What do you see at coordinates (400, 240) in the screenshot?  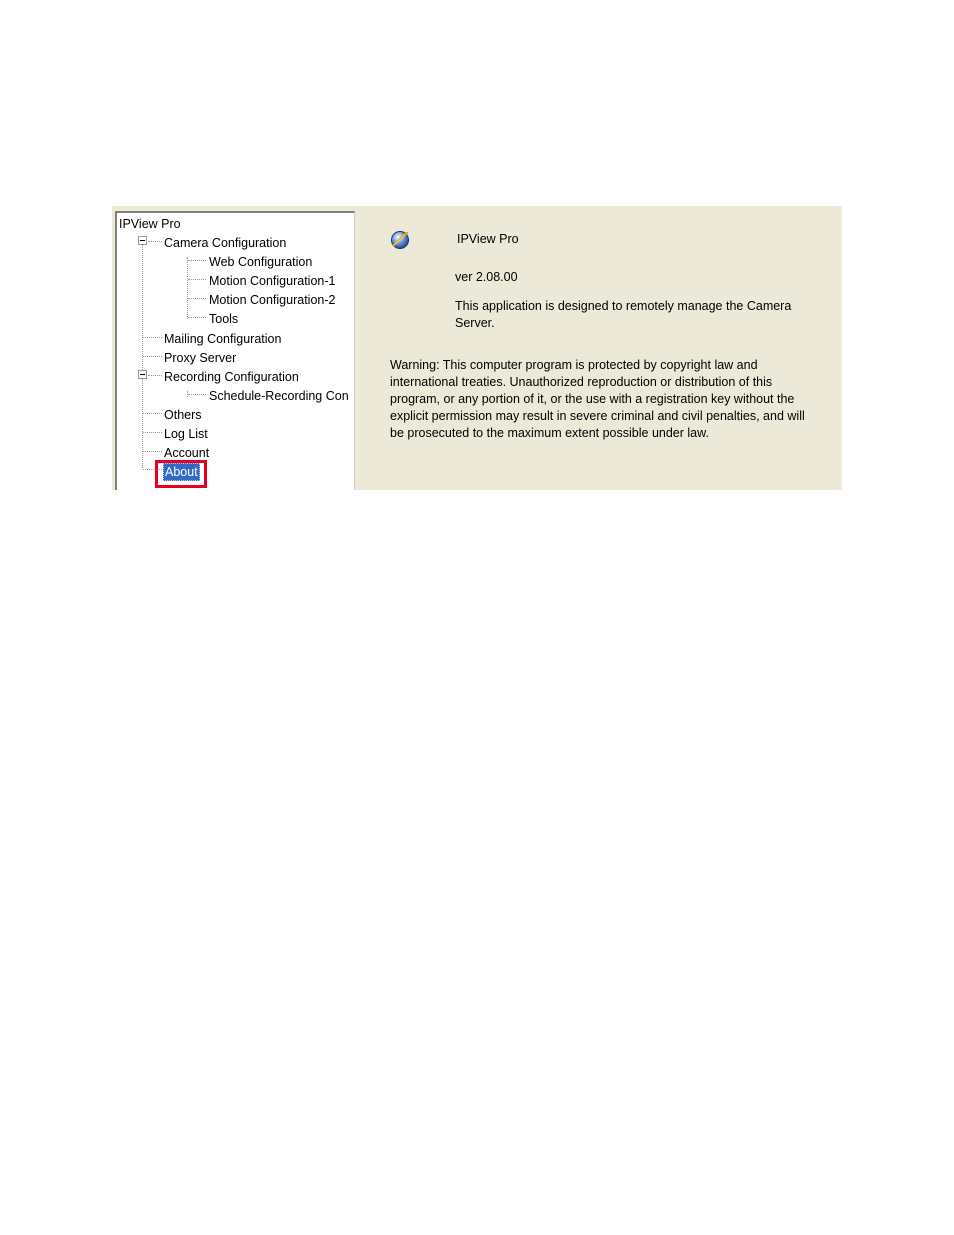 I see `app-globe-icon` at bounding box center [400, 240].